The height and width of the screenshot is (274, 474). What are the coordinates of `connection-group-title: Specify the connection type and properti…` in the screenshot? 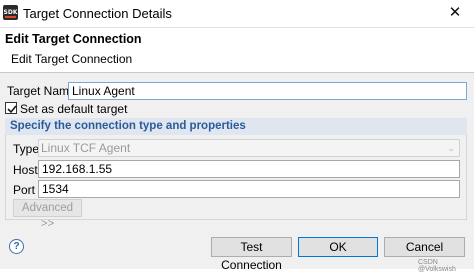 It's located at (236, 126).